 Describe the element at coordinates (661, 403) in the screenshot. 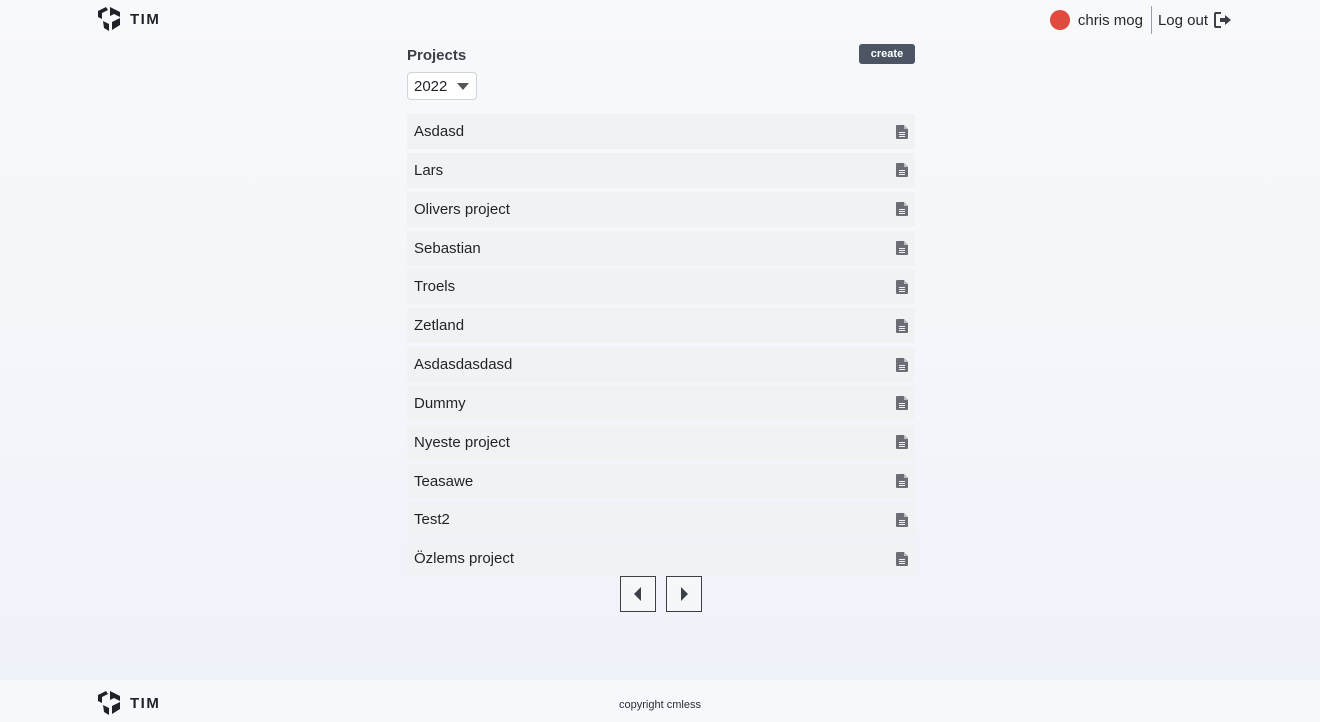

I see `project-row: Dummy` at that location.